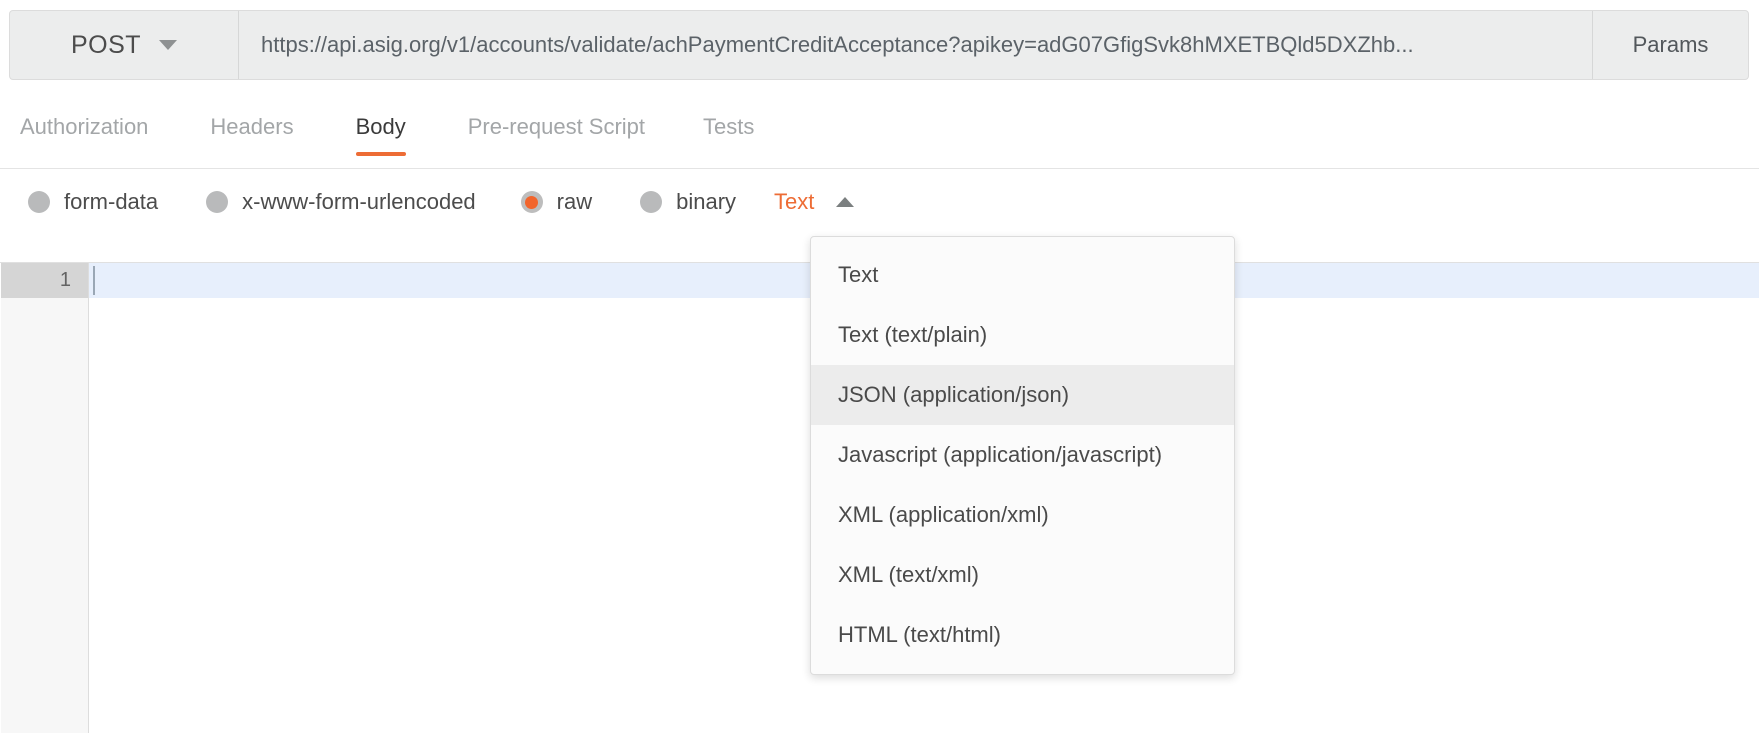 The image size is (1759, 733). I want to click on radio-binary: binary, so click(688, 202).